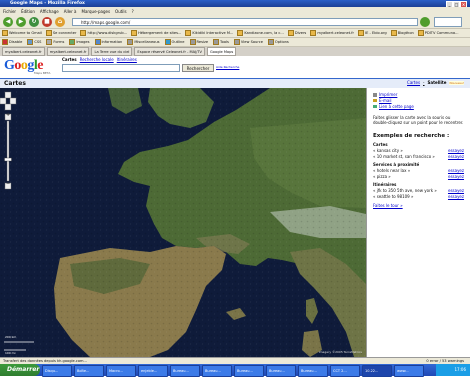 The height and width of the screenshot is (377, 470). What do you see at coordinates (227, 67) in the screenshot?
I see `search-help-link: Aide Recherche` at bounding box center [227, 67].